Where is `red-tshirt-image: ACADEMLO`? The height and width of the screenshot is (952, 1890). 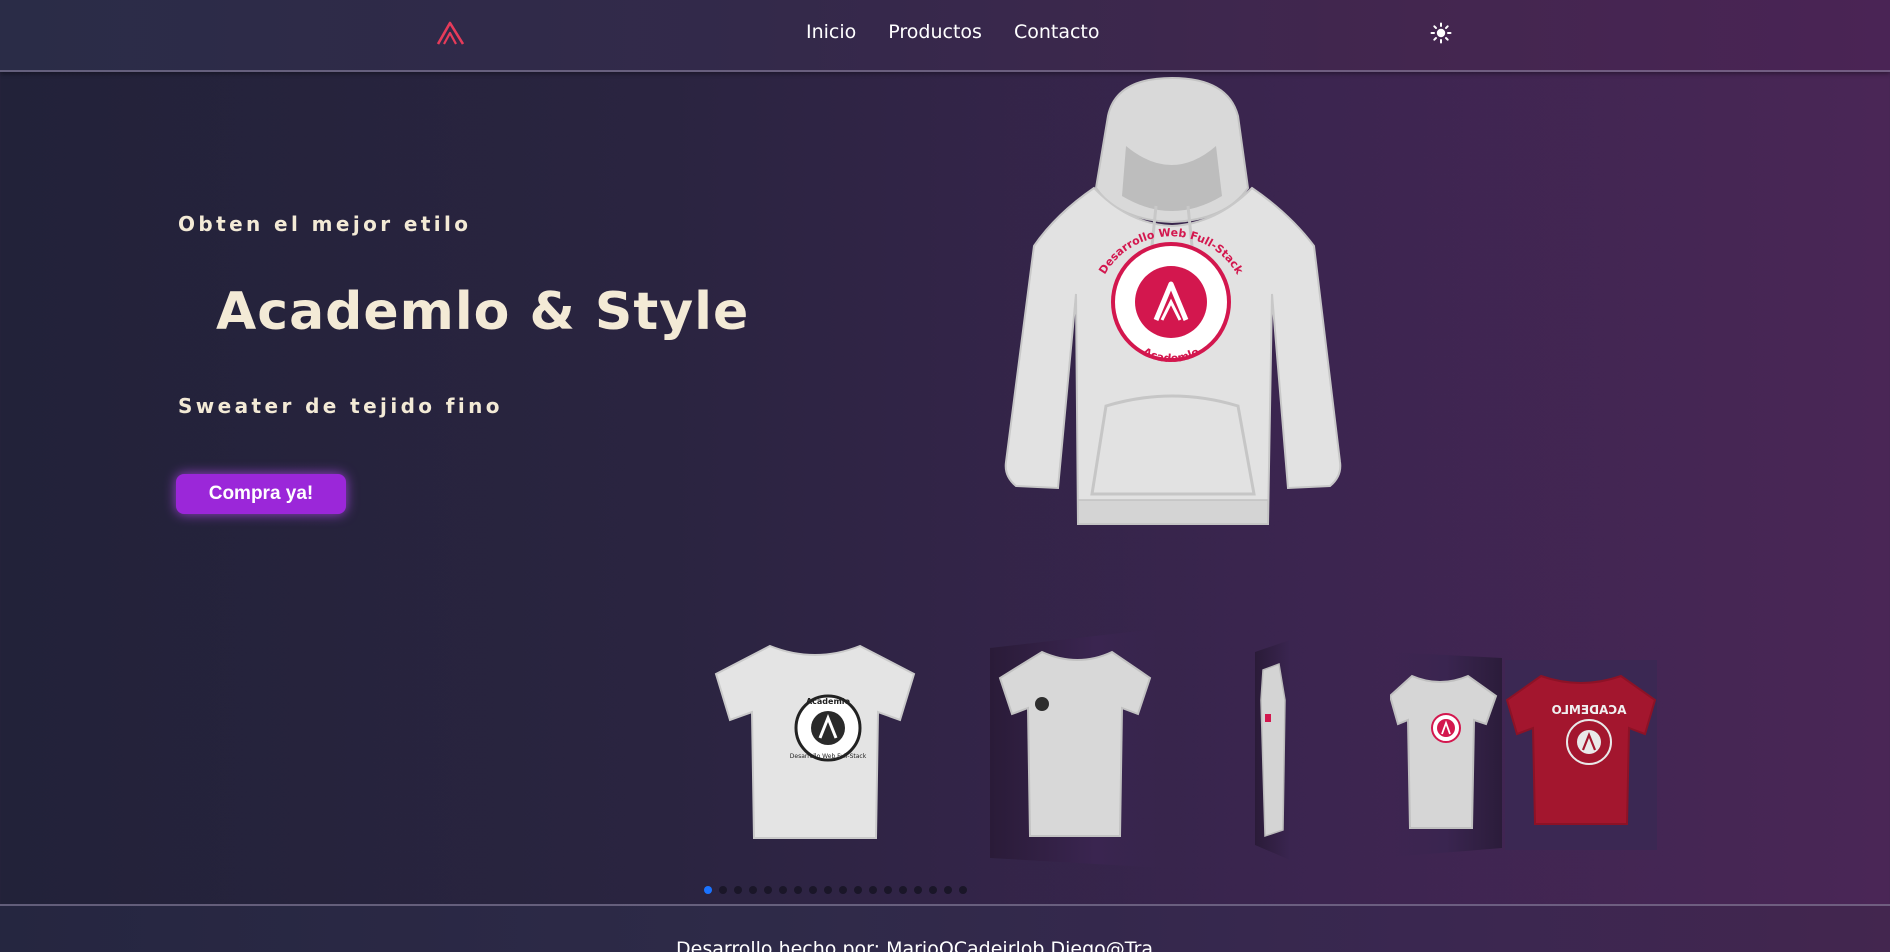 red-tshirt-image: ACADEMLO is located at coordinates (1581, 749).